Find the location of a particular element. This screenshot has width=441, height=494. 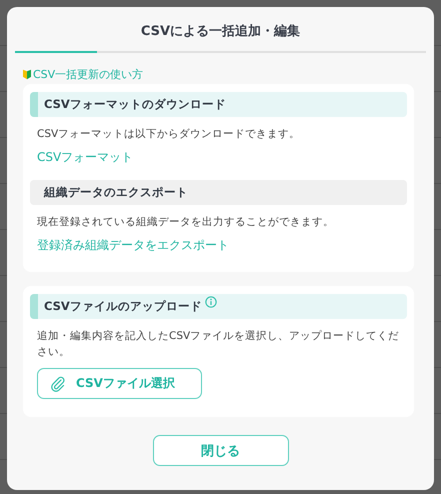

section-description: 追加・編集内容を記入したCSVファイルを選択し、アップロードしてください。 is located at coordinates (218, 344).